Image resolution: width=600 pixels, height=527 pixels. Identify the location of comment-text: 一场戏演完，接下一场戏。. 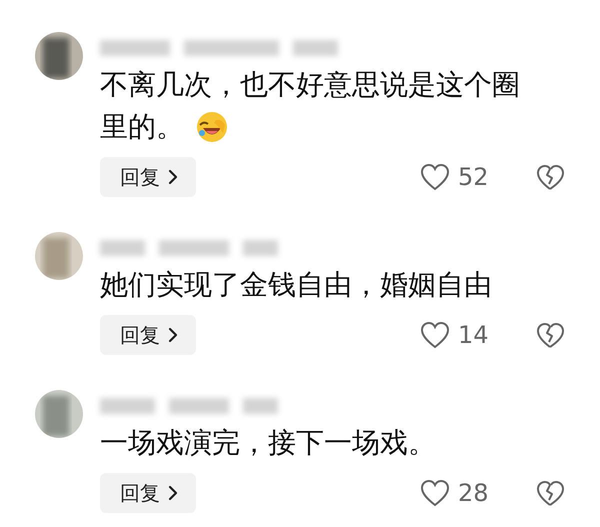
(268, 443).